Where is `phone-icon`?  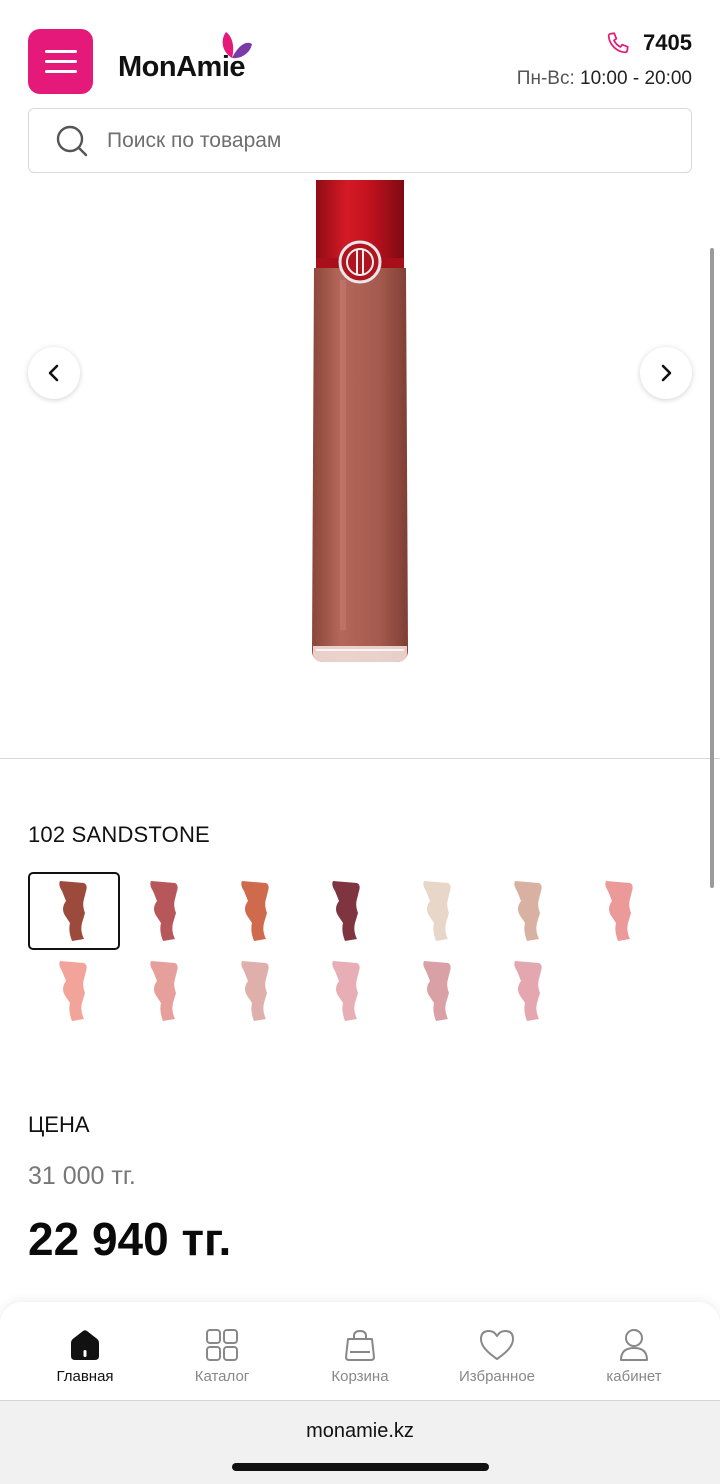 phone-icon is located at coordinates (618, 43).